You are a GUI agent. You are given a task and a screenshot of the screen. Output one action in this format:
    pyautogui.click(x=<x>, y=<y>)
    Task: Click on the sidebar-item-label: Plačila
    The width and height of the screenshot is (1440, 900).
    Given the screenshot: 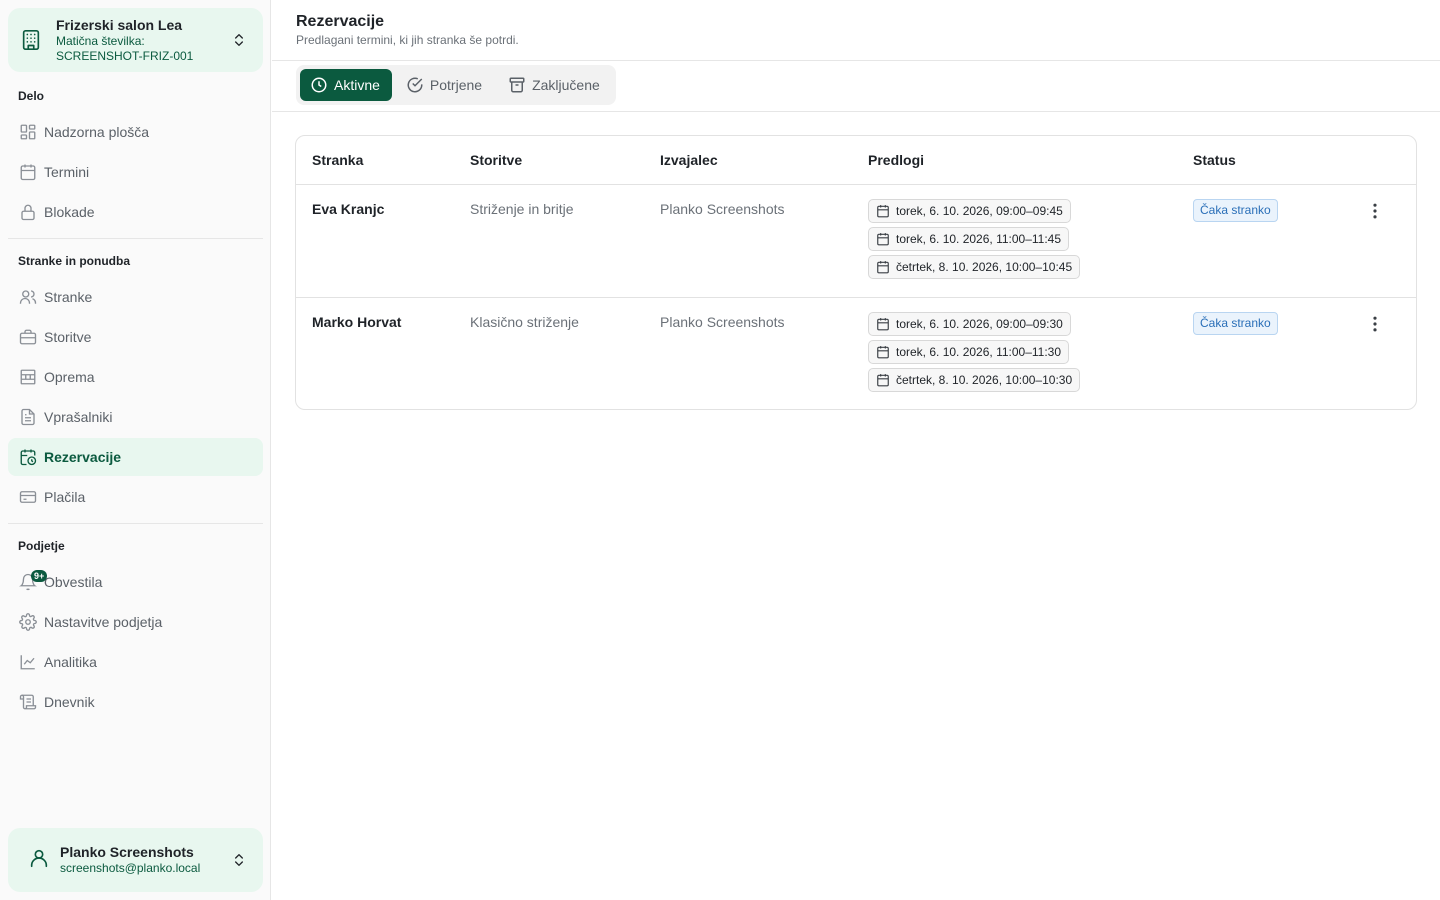 What is the action you would take?
    pyautogui.click(x=65, y=497)
    